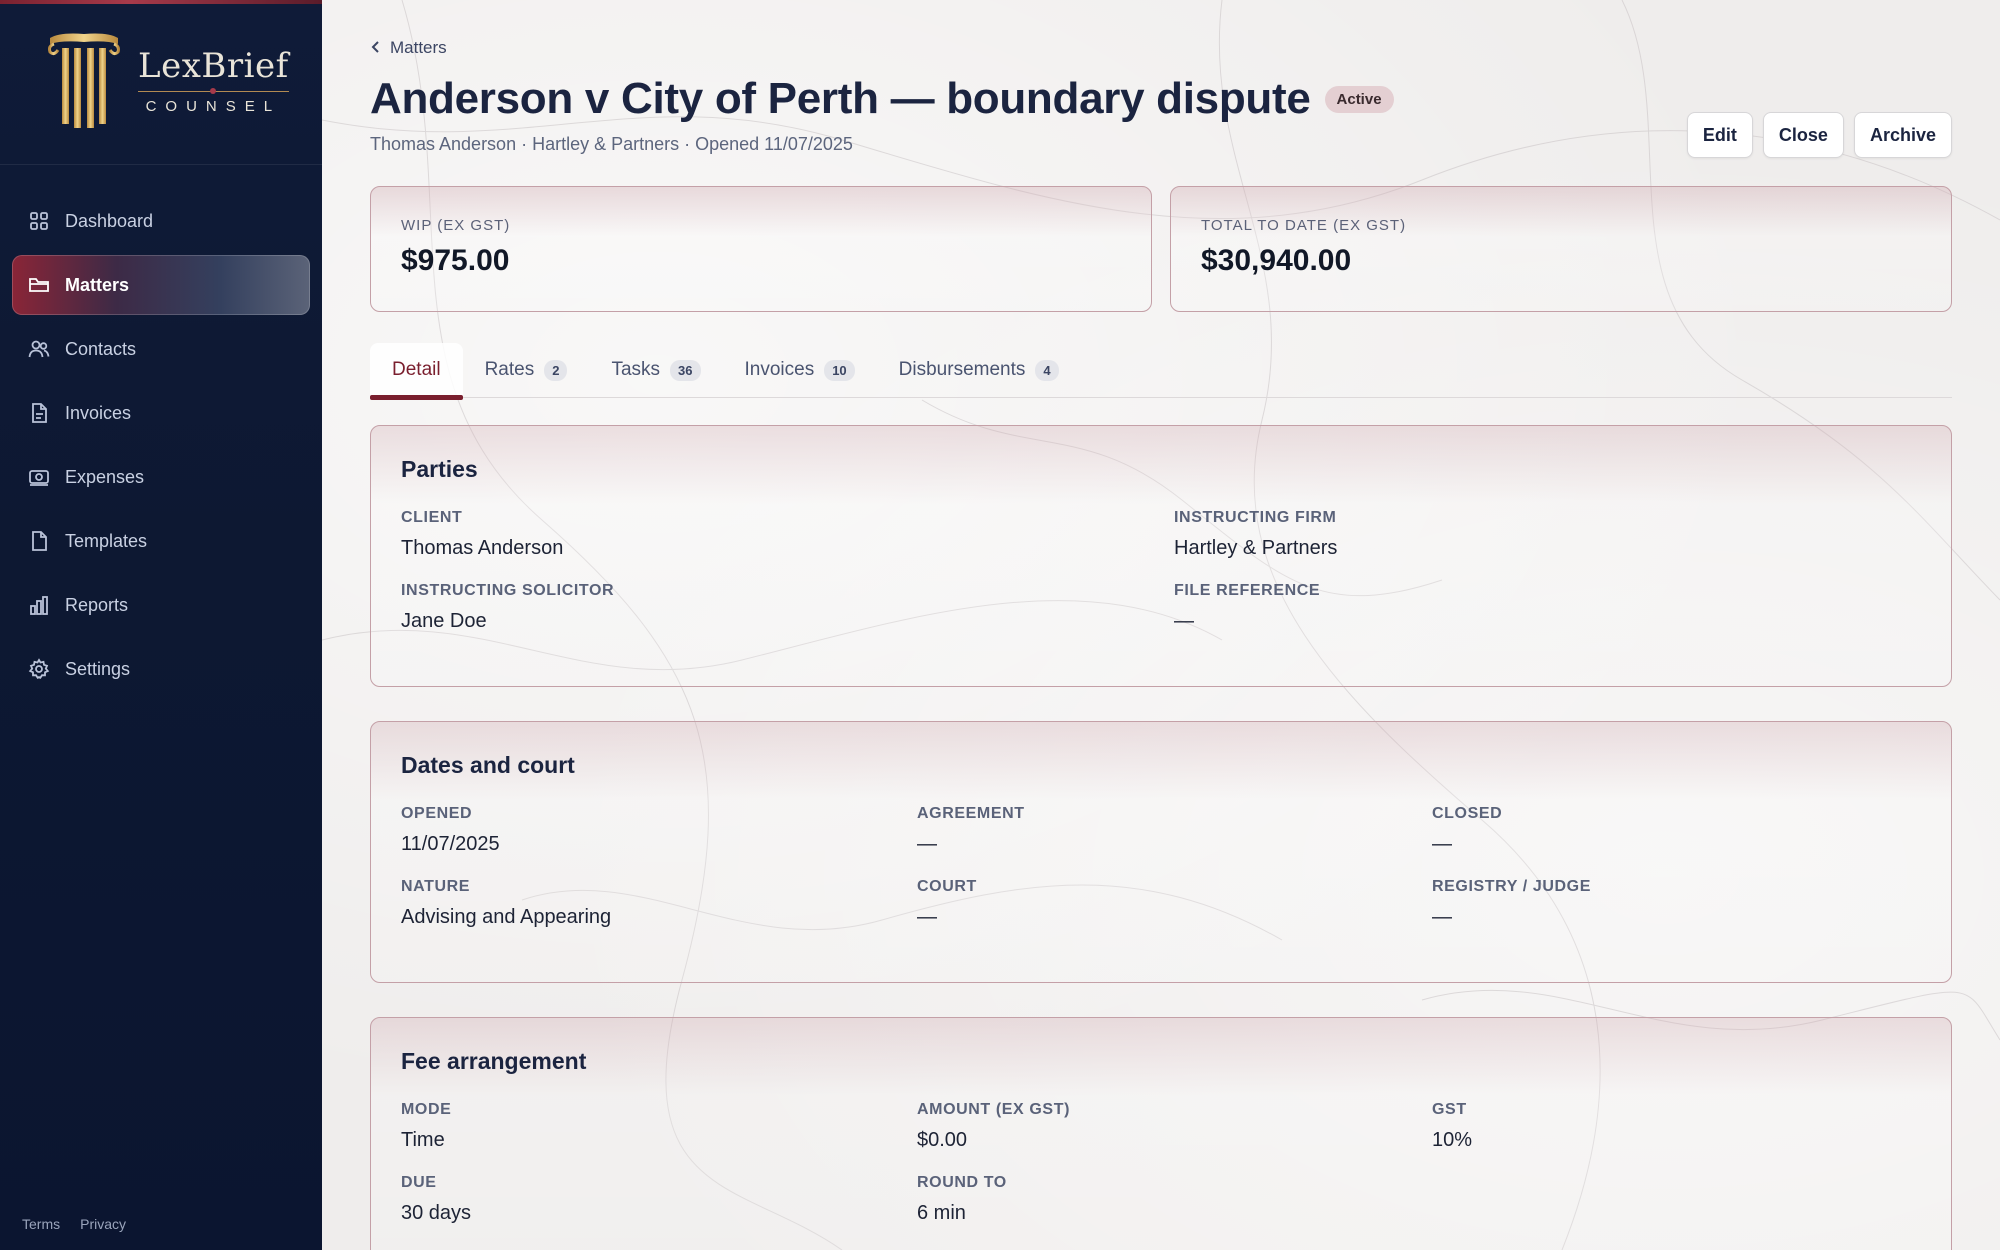  What do you see at coordinates (1047, 370) in the screenshot?
I see `tab-count: 4` at bounding box center [1047, 370].